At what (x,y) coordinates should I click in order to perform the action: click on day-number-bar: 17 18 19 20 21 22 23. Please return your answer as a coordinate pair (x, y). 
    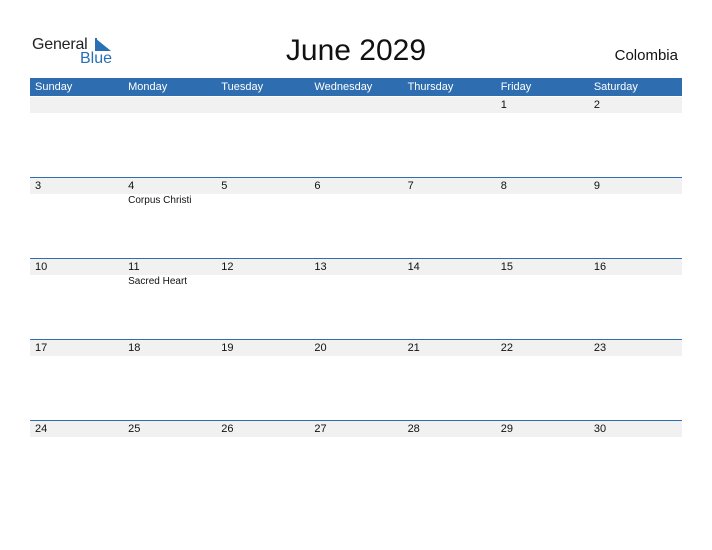
    Looking at the image, I should click on (356, 348).